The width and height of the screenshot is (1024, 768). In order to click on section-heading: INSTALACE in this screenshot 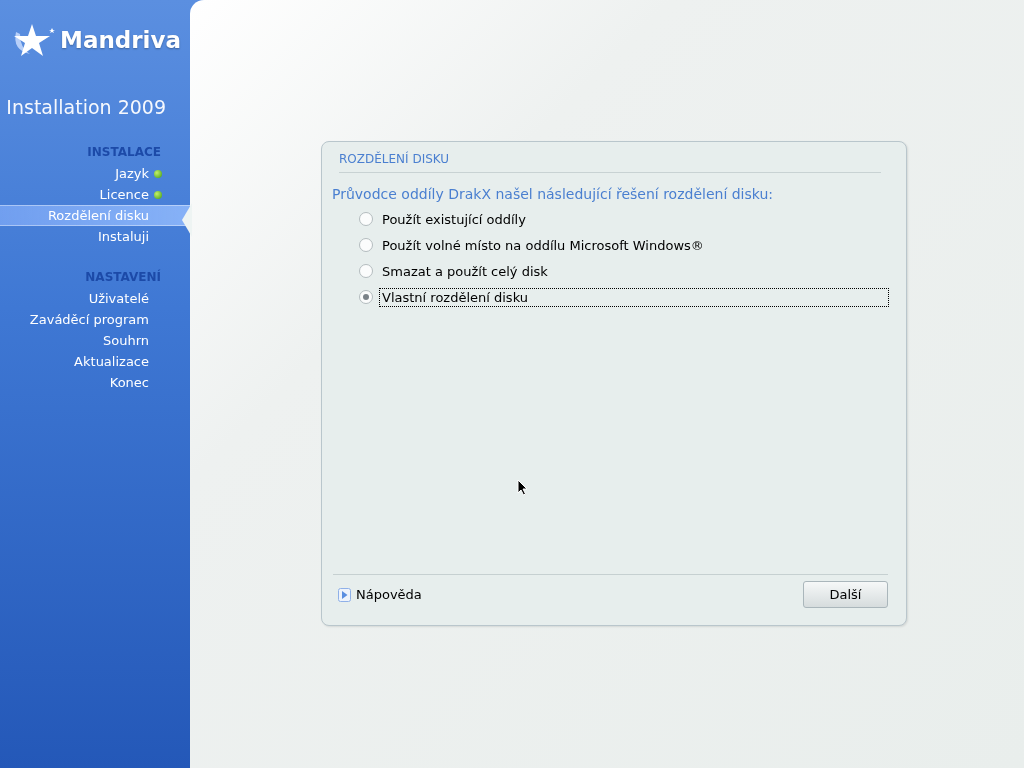, I will do `click(124, 152)`.